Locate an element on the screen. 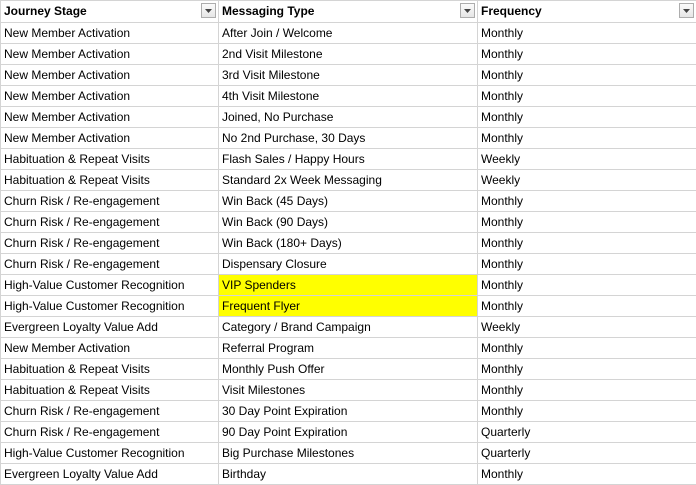 Image resolution: width=696 pixels, height=485 pixels. cell-messaging-type: 4th Visit Milestone is located at coordinates (348, 96).